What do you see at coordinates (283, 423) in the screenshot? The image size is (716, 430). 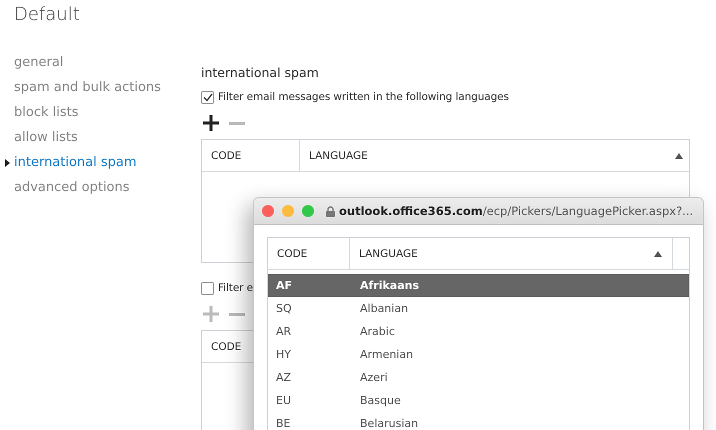 I see `table-cell-text: BE` at bounding box center [283, 423].